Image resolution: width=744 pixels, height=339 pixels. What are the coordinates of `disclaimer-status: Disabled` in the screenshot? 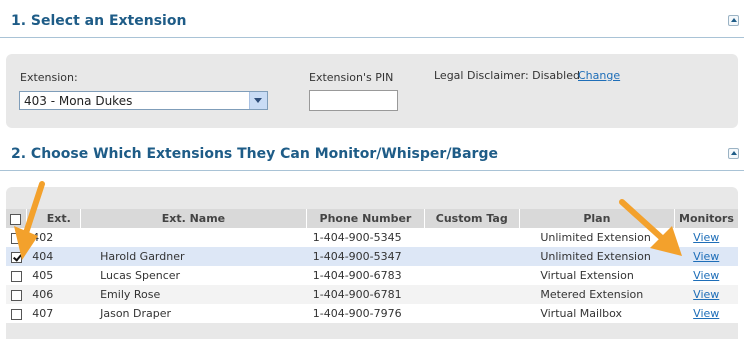 It's located at (556, 75).